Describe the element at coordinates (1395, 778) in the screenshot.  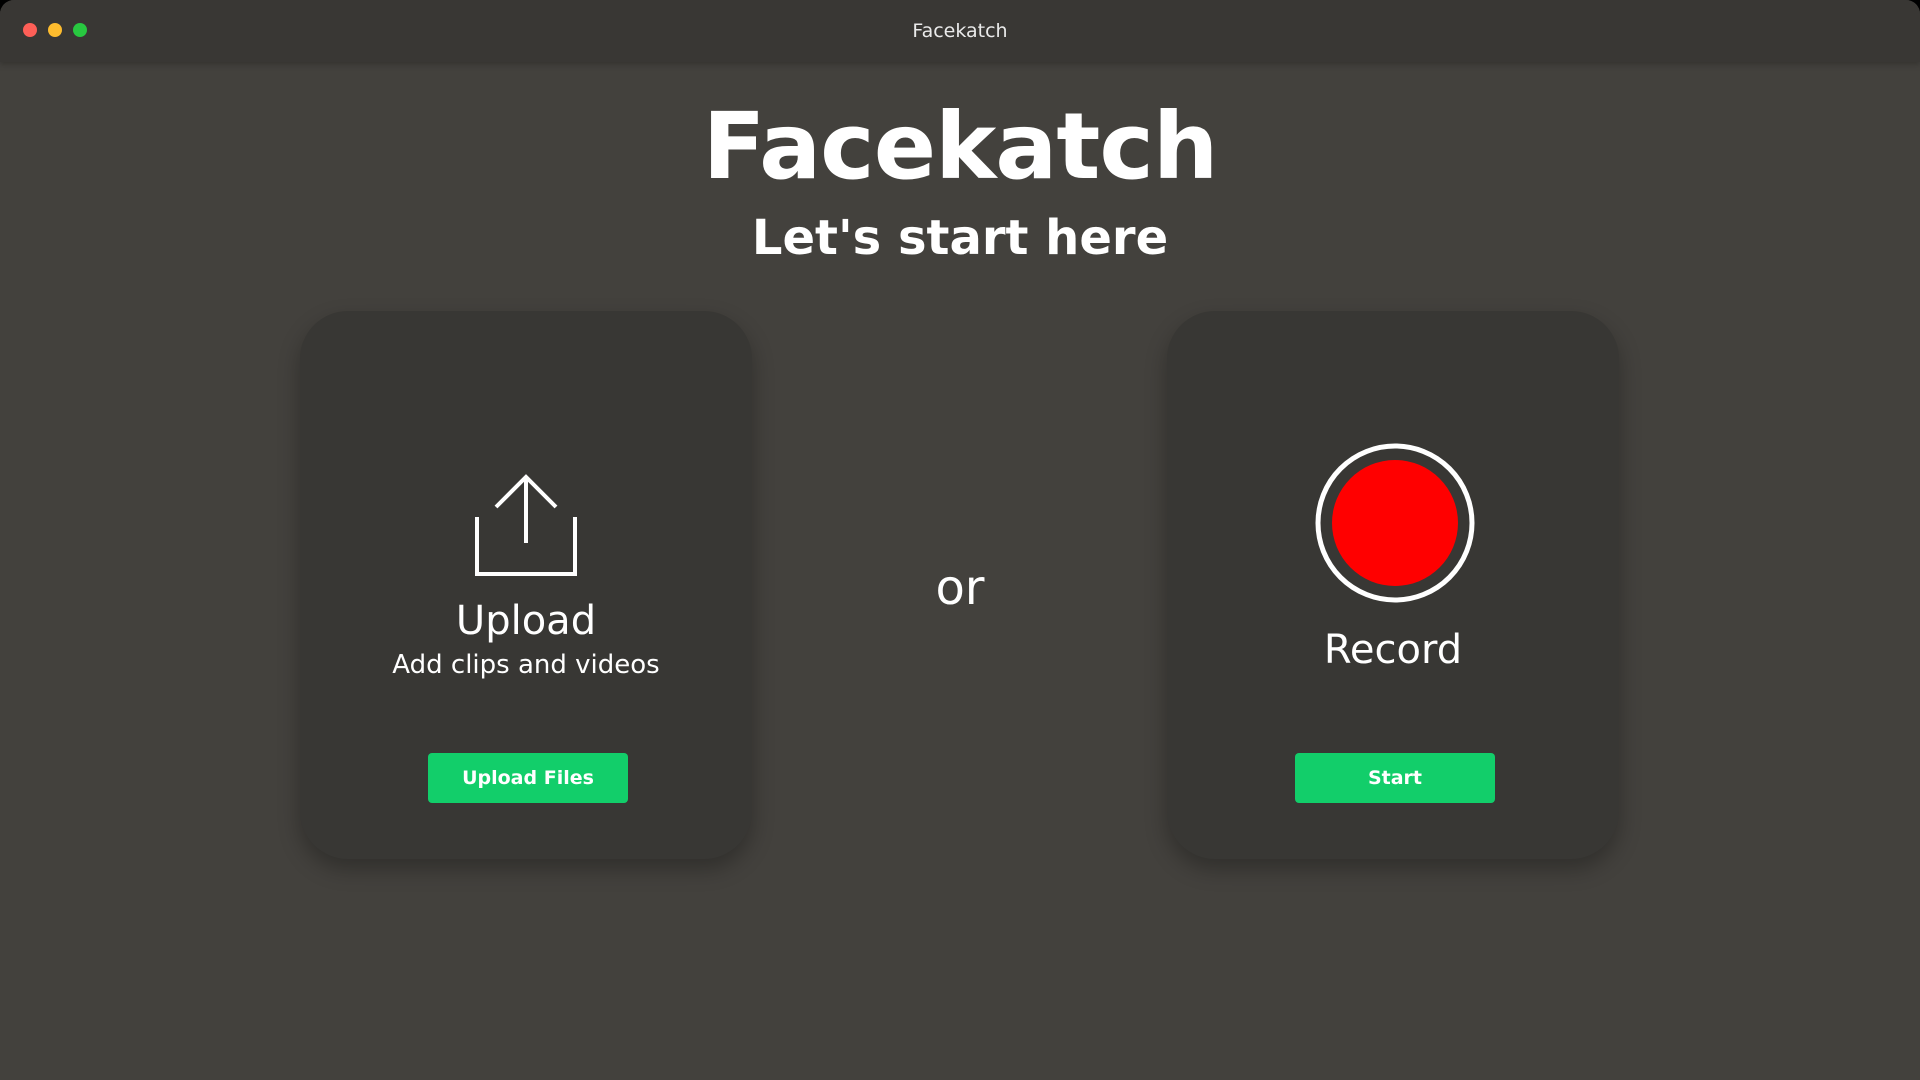
I see `start-record-button: Start` at that location.